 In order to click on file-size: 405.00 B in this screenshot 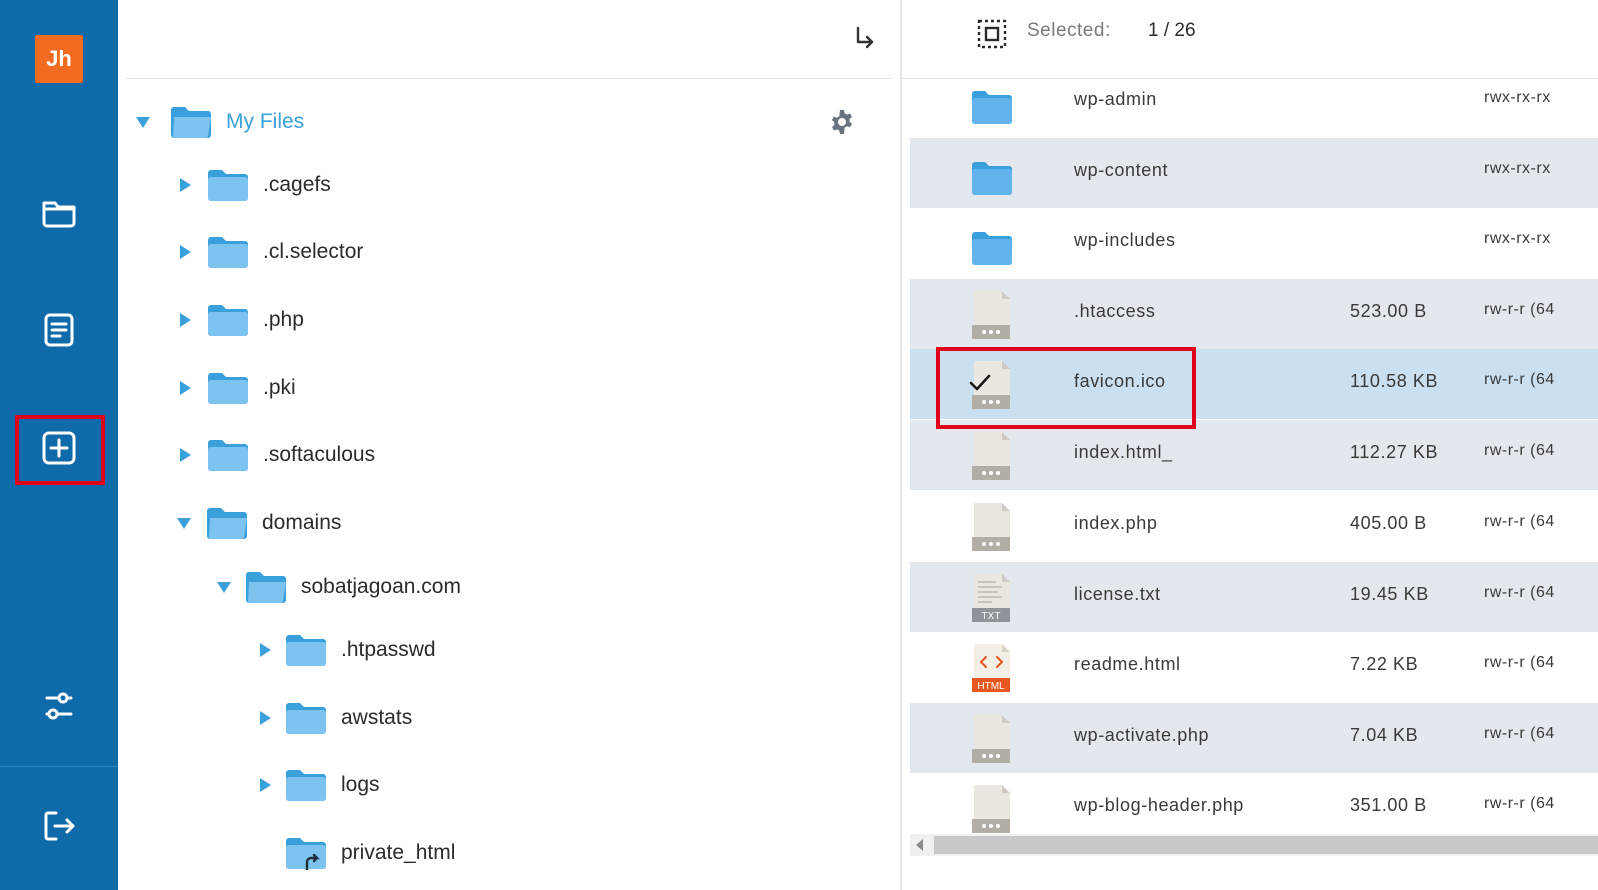, I will do `click(1388, 523)`.